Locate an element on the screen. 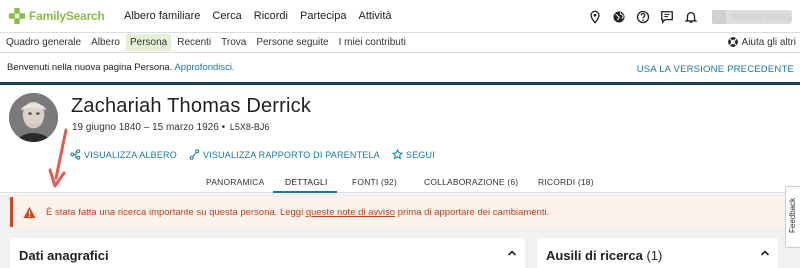 The width and height of the screenshot is (800, 268). subnav-my-contributions: I miei contributi is located at coordinates (372, 42).